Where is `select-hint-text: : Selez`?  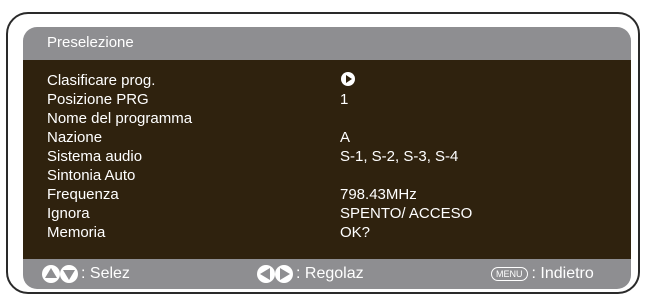 select-hint-text: : Selez is located at coordinates (105, 273).